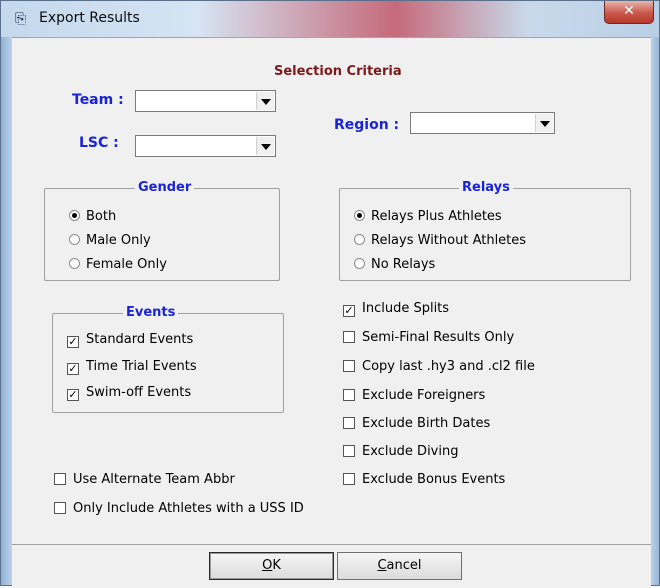  I want to click on lsc-select, so click(205, 146).